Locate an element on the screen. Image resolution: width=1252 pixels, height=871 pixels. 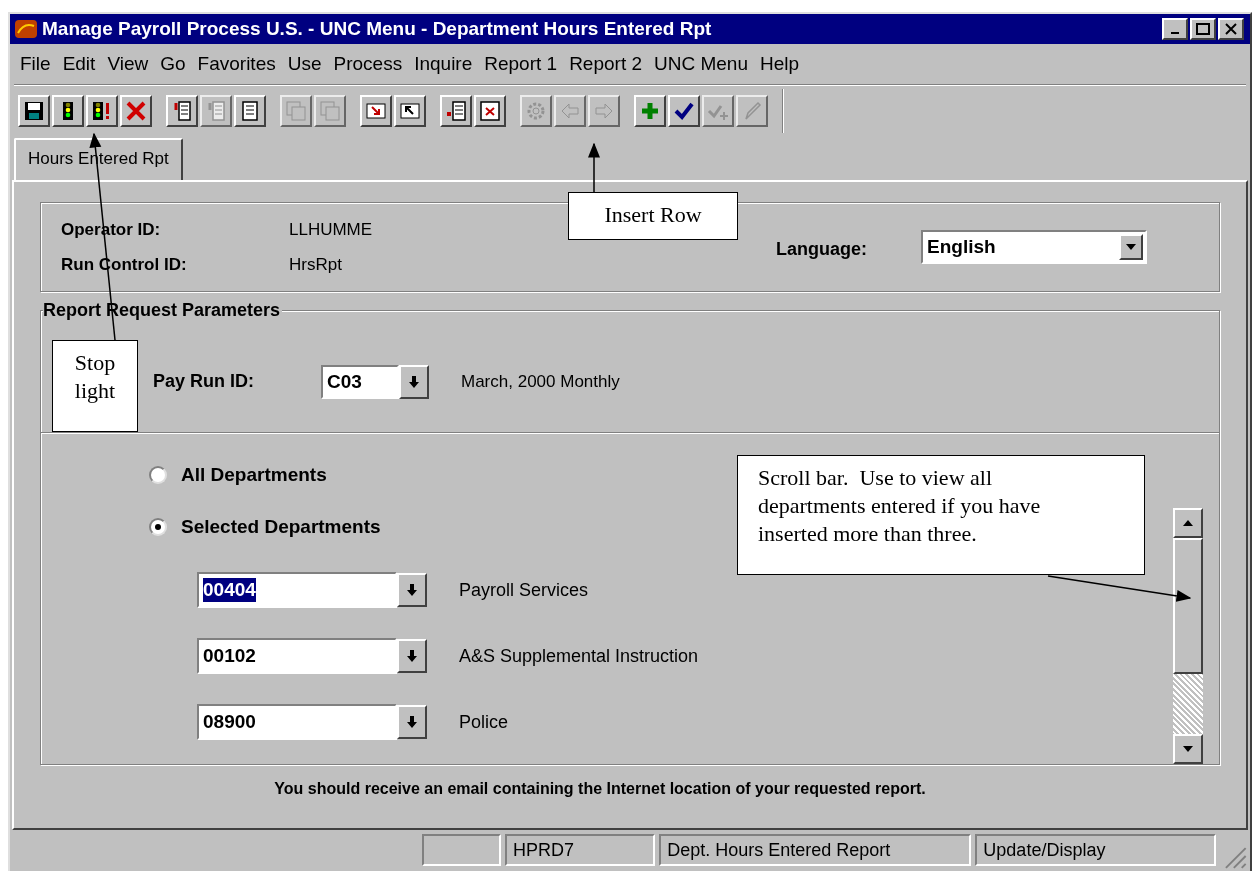
delete-row-icon is located at coordinates (490, 111).